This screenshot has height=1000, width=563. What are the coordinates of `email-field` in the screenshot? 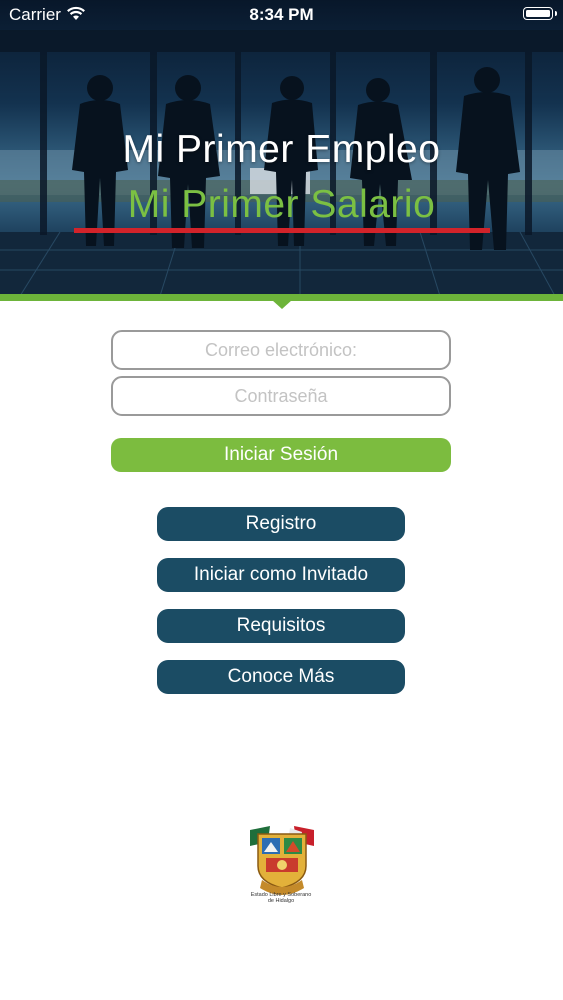 It's located at (281, 350).